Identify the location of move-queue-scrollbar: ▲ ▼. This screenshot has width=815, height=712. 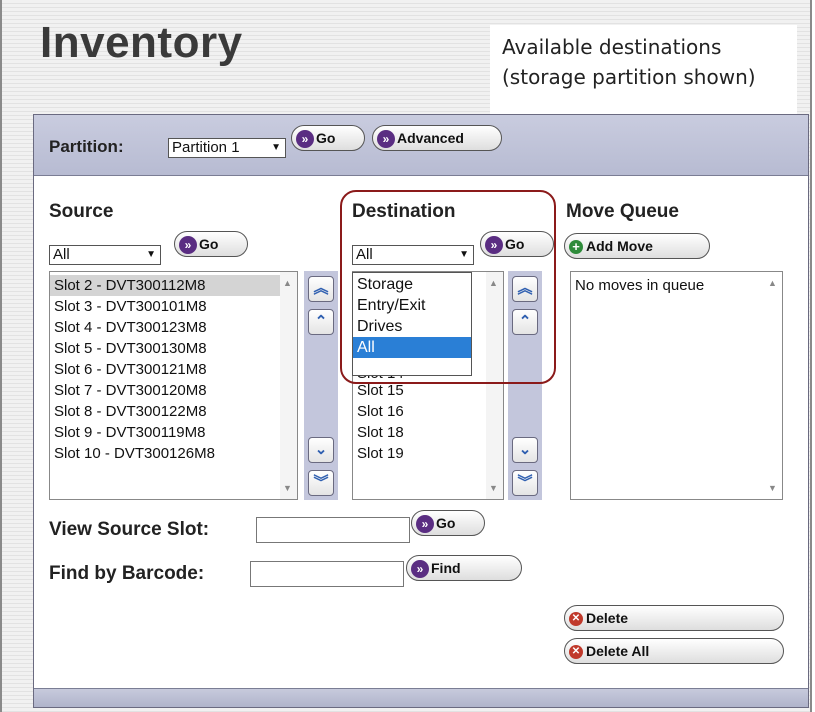
(773, 385).